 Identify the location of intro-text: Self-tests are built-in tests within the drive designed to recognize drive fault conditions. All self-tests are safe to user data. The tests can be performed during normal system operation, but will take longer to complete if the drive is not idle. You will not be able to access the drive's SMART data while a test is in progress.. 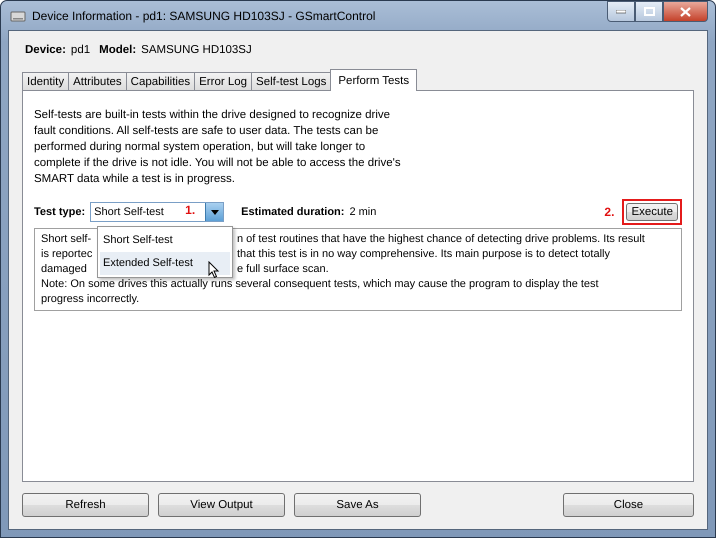
(218, 147).